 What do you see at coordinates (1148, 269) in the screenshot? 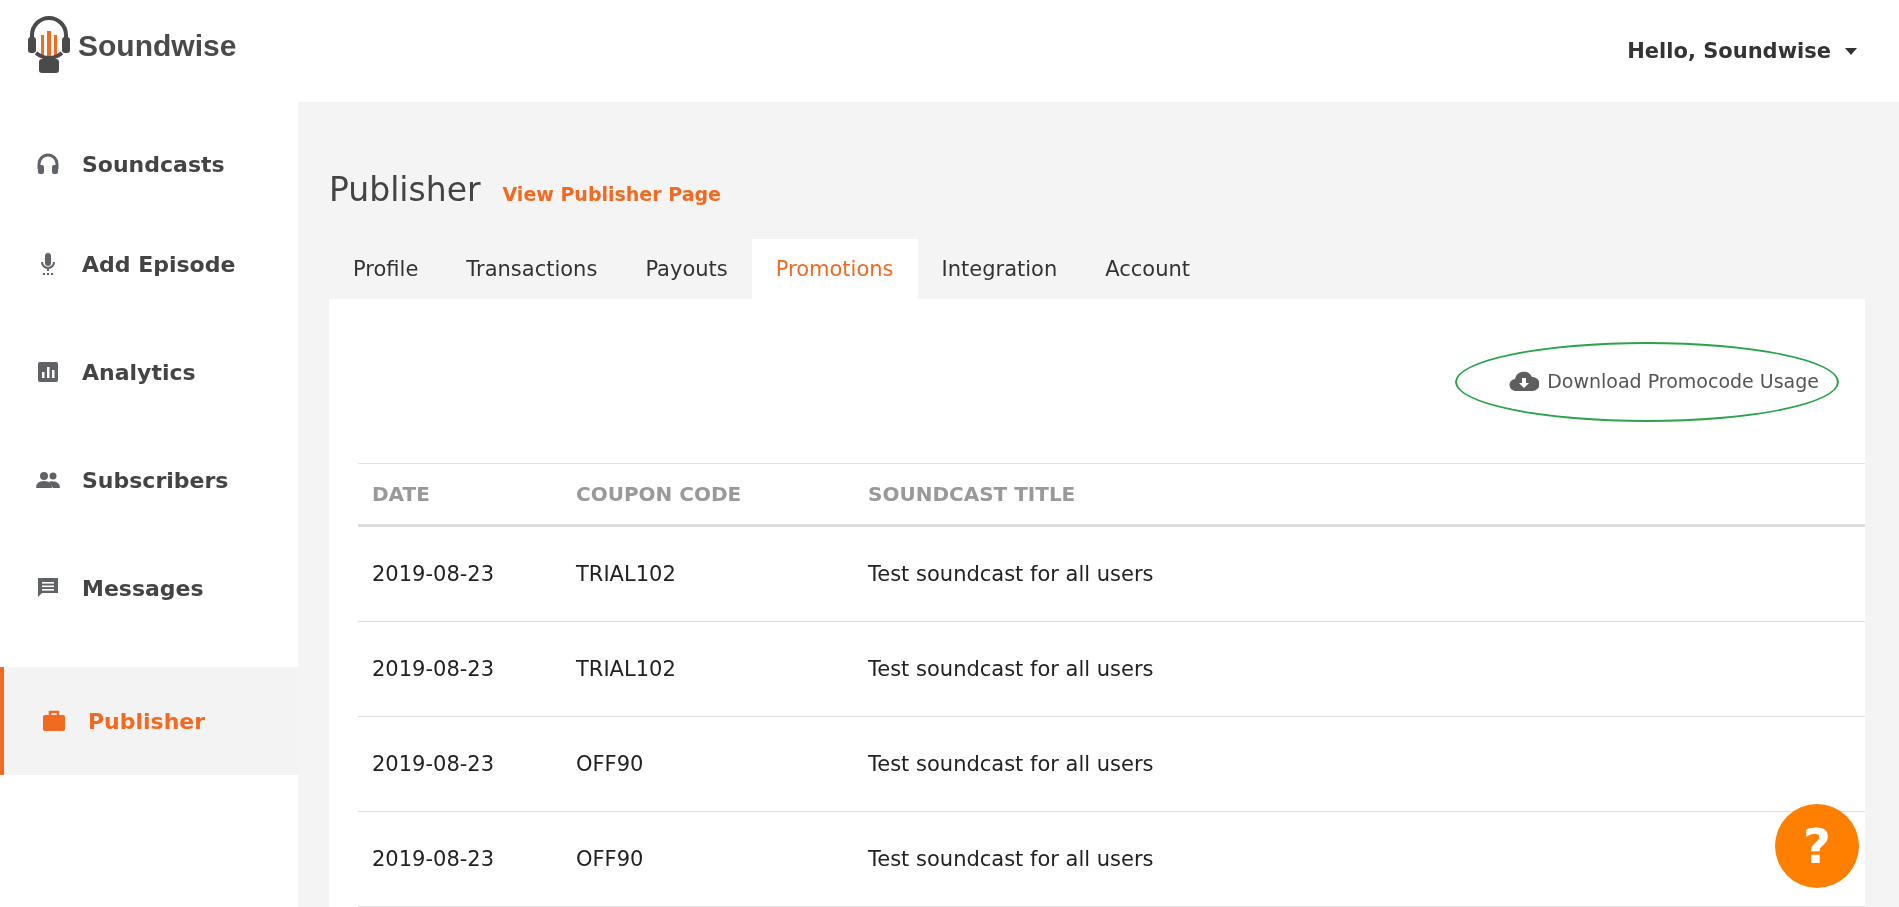
I see `tab: Account` at bounding box center [1148, 269].